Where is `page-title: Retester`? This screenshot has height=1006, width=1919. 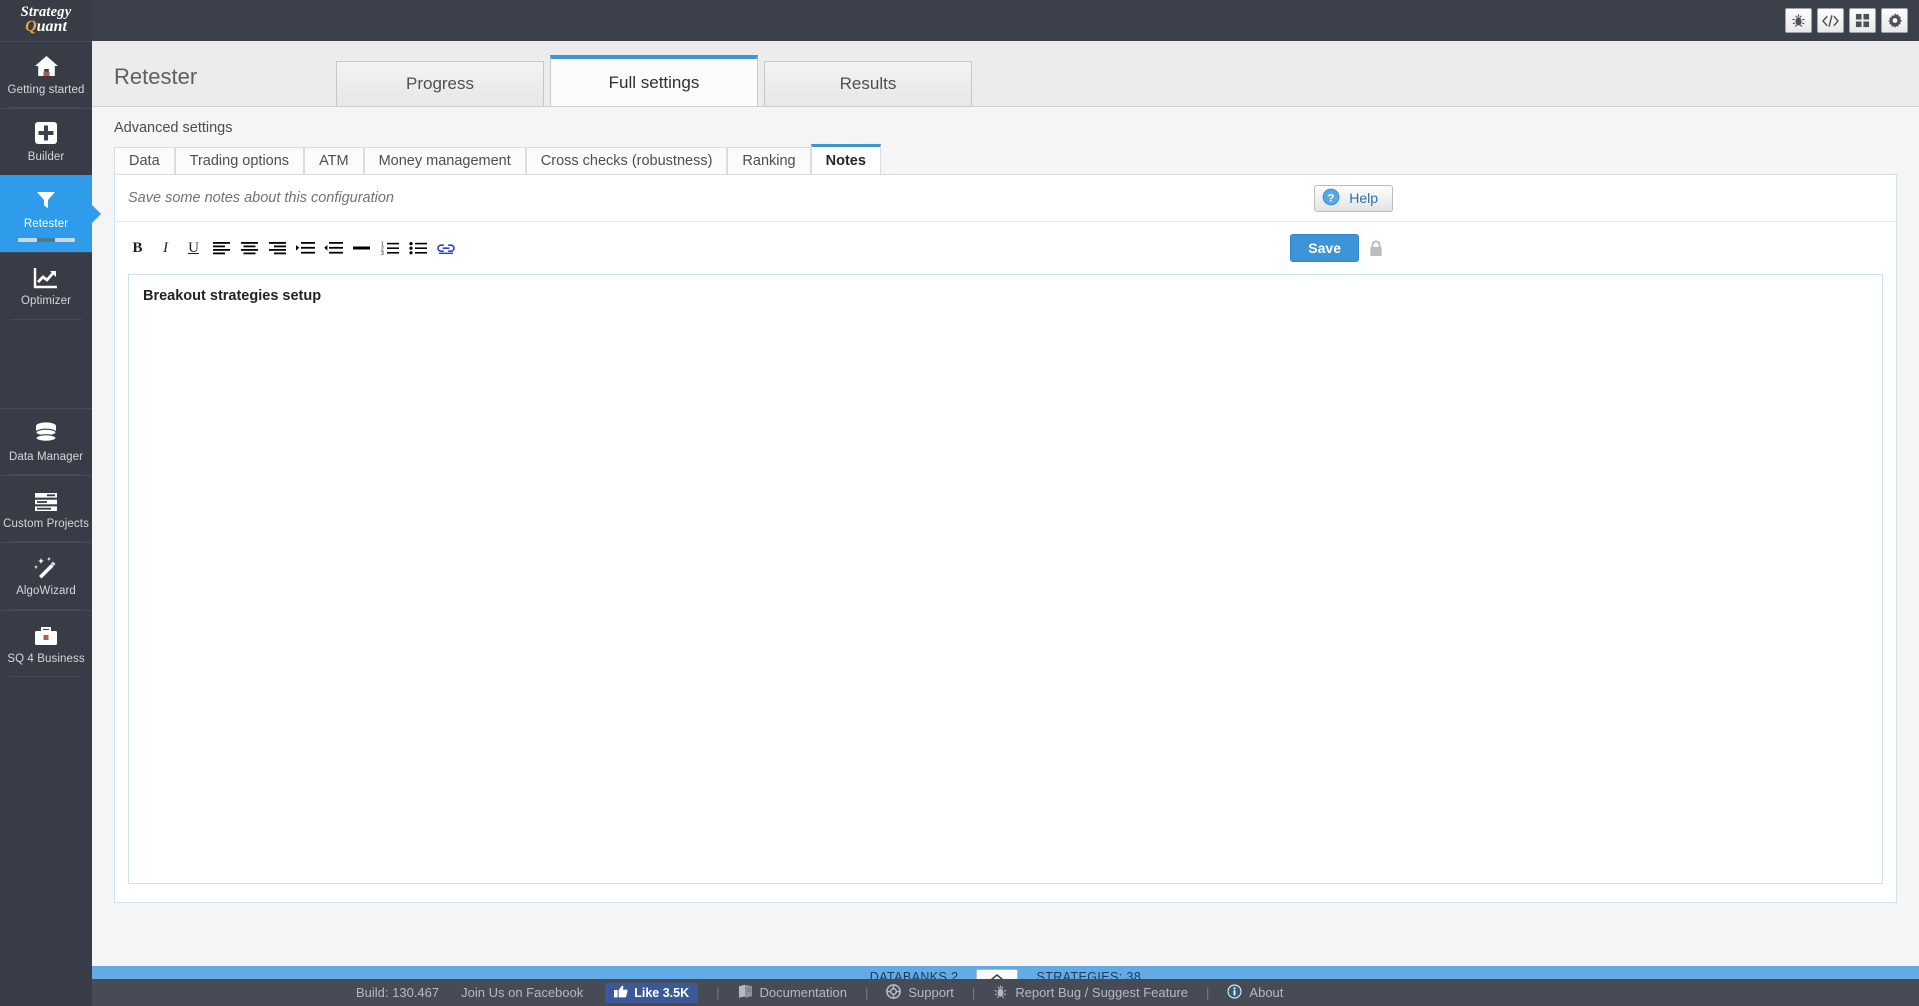 page-title: Retester is located at coordinates (156, 76).